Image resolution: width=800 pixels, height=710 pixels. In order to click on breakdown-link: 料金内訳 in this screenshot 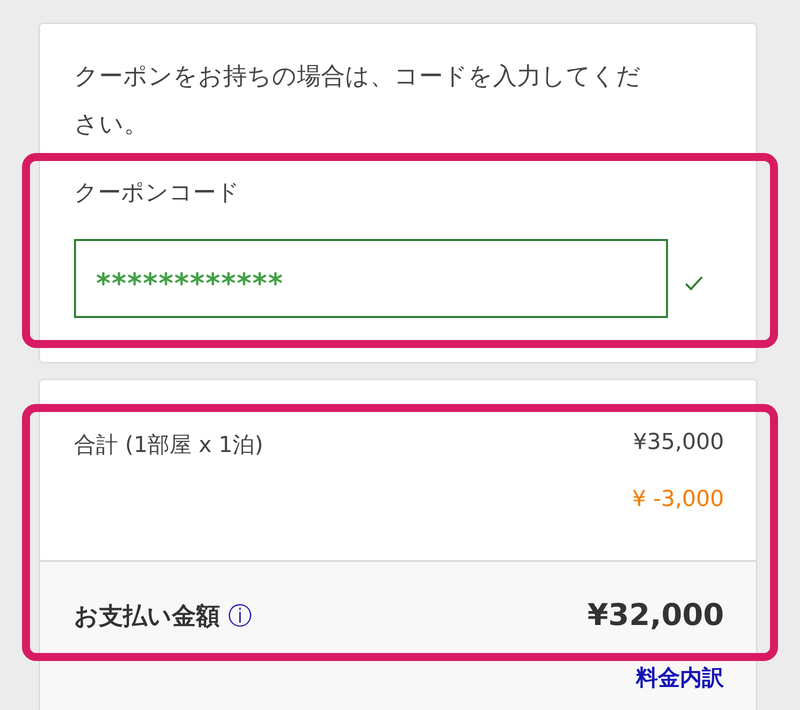, I will do `click(680, 678)`.